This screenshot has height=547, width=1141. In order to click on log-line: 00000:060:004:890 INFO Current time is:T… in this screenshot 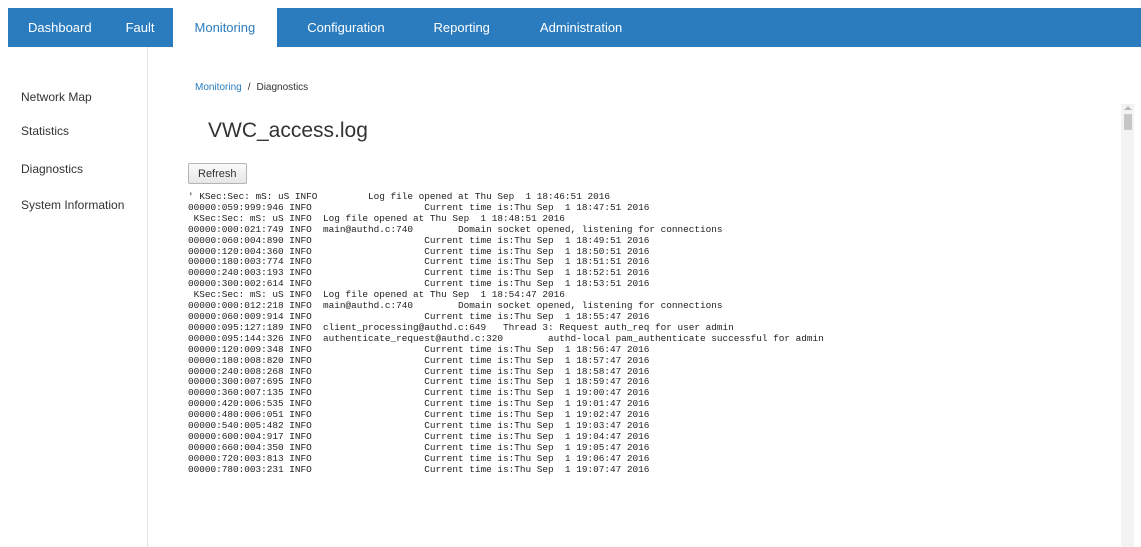, I will do `click(419, 240)`.